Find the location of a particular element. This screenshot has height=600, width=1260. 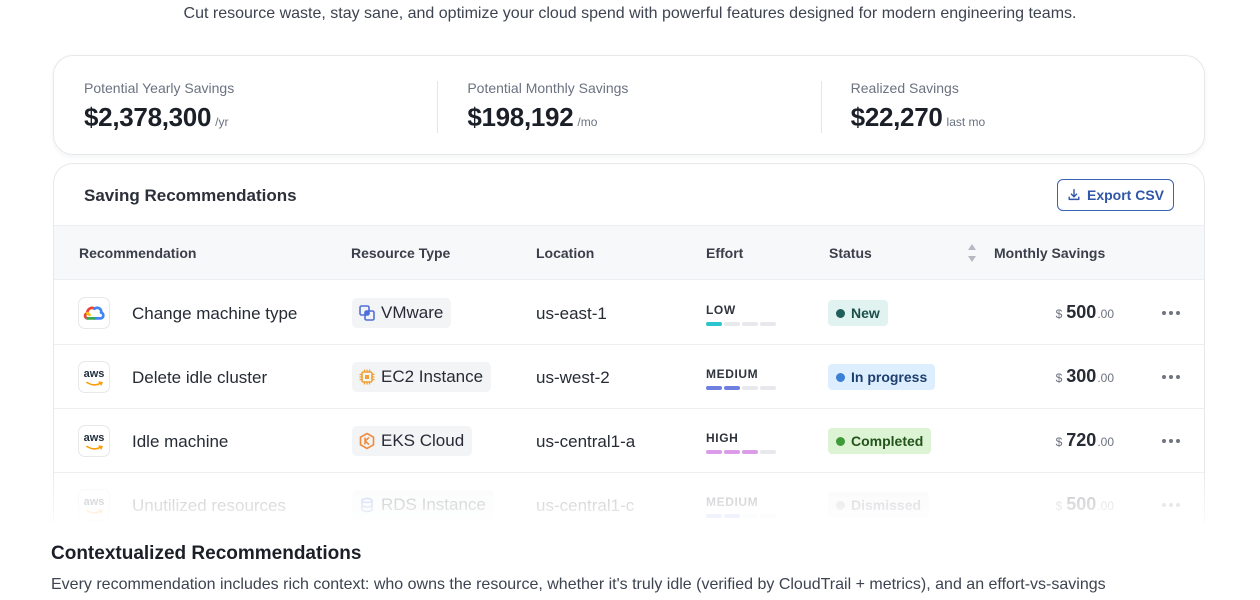

section-title: Contextualized Recommendations is located at coordinates (206, 553).